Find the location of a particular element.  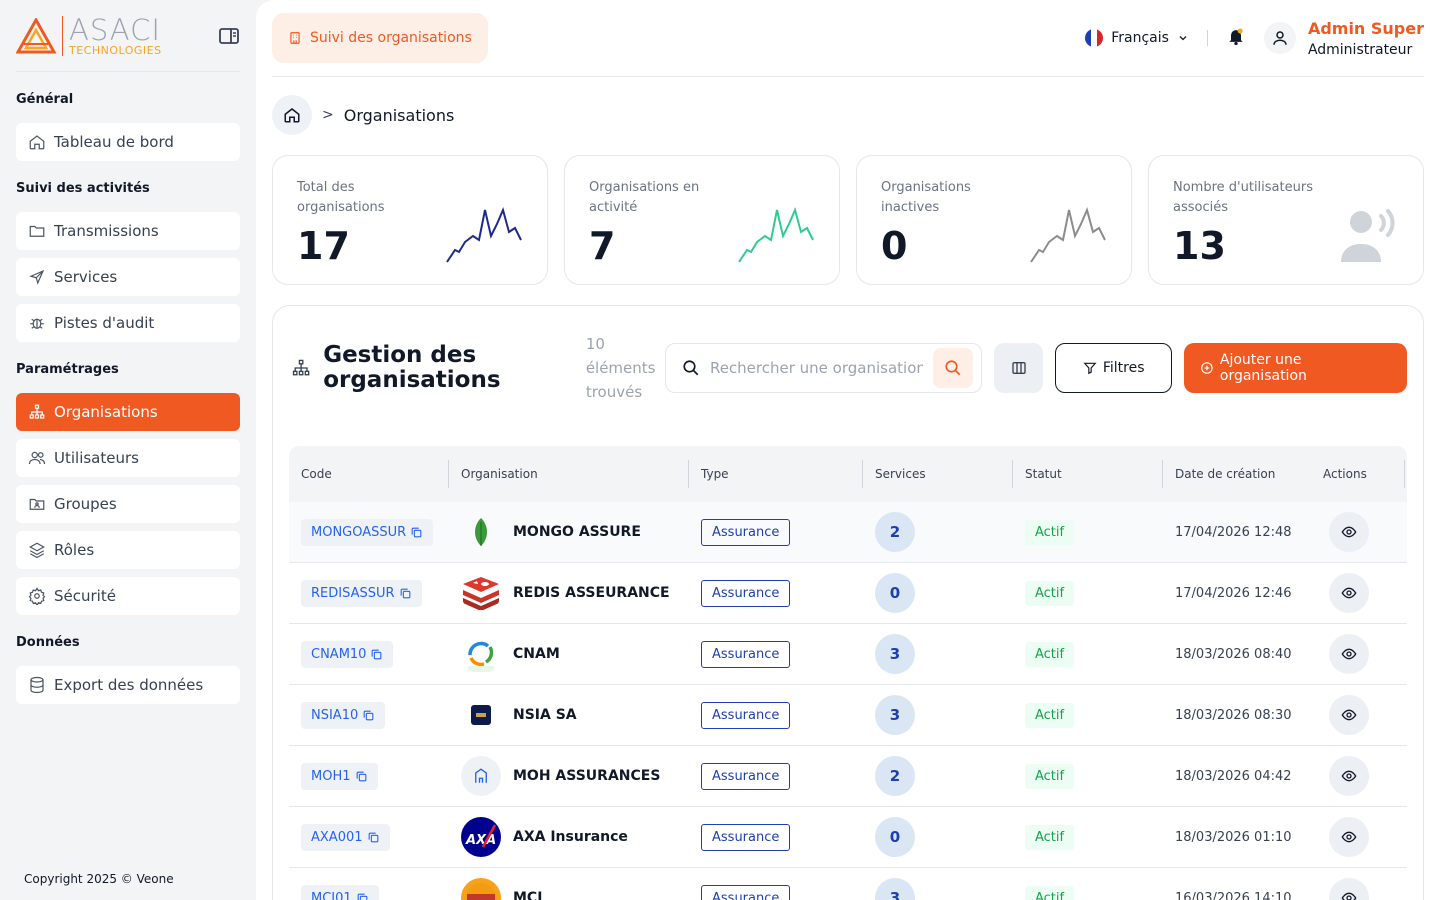

sidebar-item-services: Services is located at coordinates (128, 277).